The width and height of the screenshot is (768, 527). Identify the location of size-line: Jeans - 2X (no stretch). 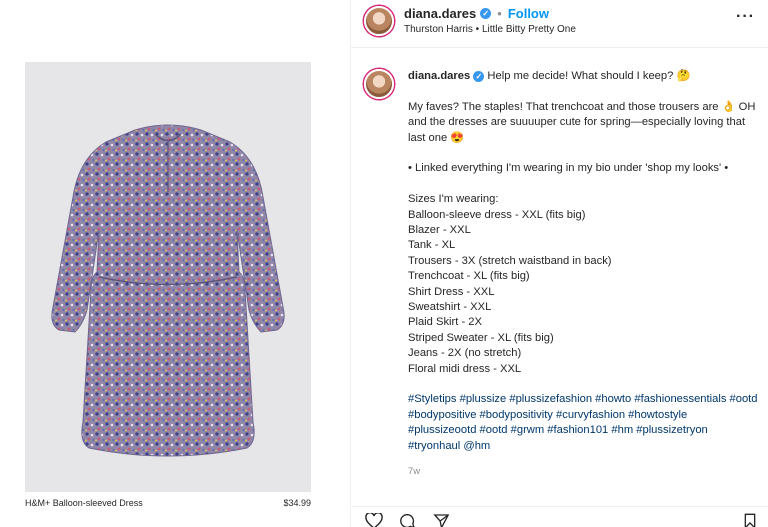
(465, 353).